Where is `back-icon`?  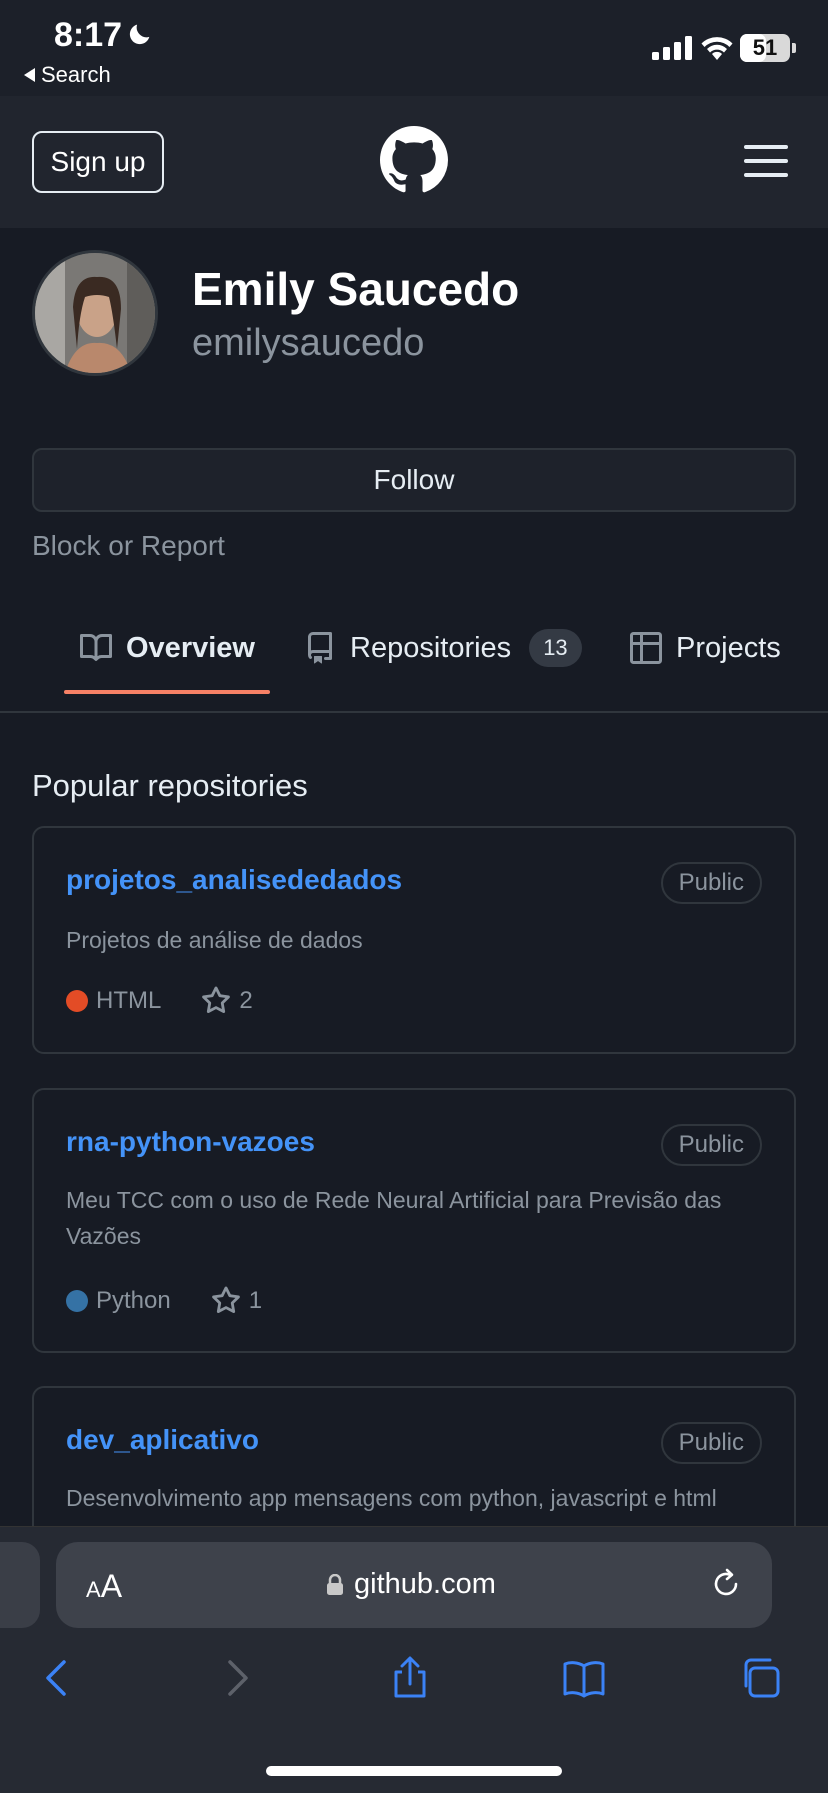 back-icon is located at coordinates (58, 1678).